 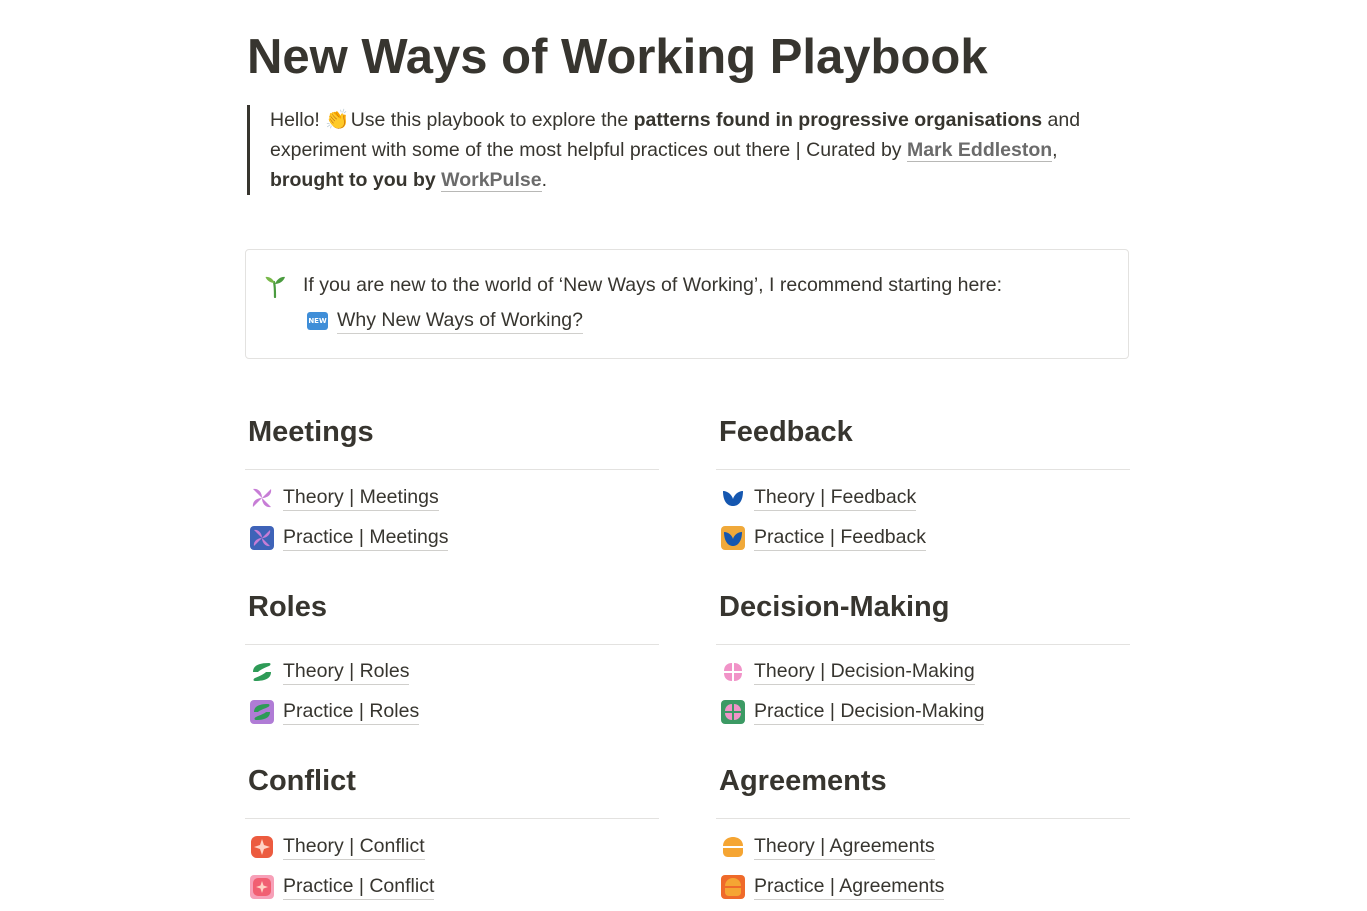 I want to click on dome-tile-icon, so click(x=733, y=886).